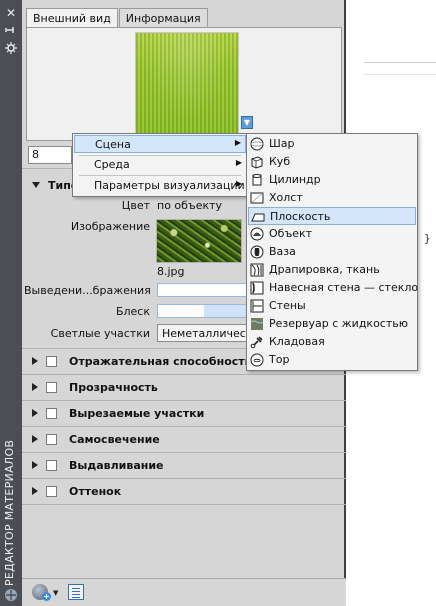  Describe the element at coordinates (257, 198) in the screenshot. I see `canvas-icon` at that location.